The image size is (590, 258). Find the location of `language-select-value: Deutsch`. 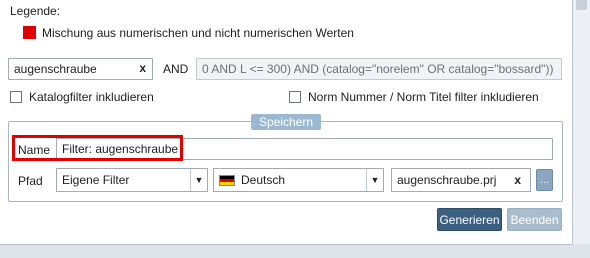

language-select-value: Deutsch is located at coordinates (263, 180).